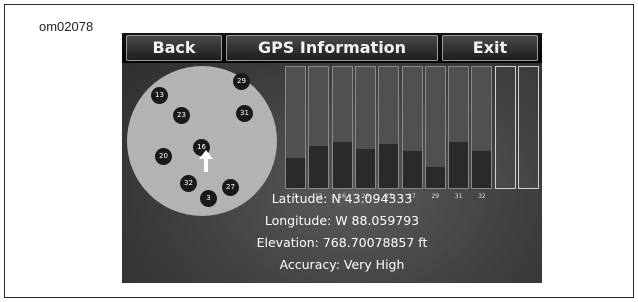 The image size is (638, 302). Describe the element at coordinates (244, 113) in the screenshot. I see `satellite-marker: 31` at that location.